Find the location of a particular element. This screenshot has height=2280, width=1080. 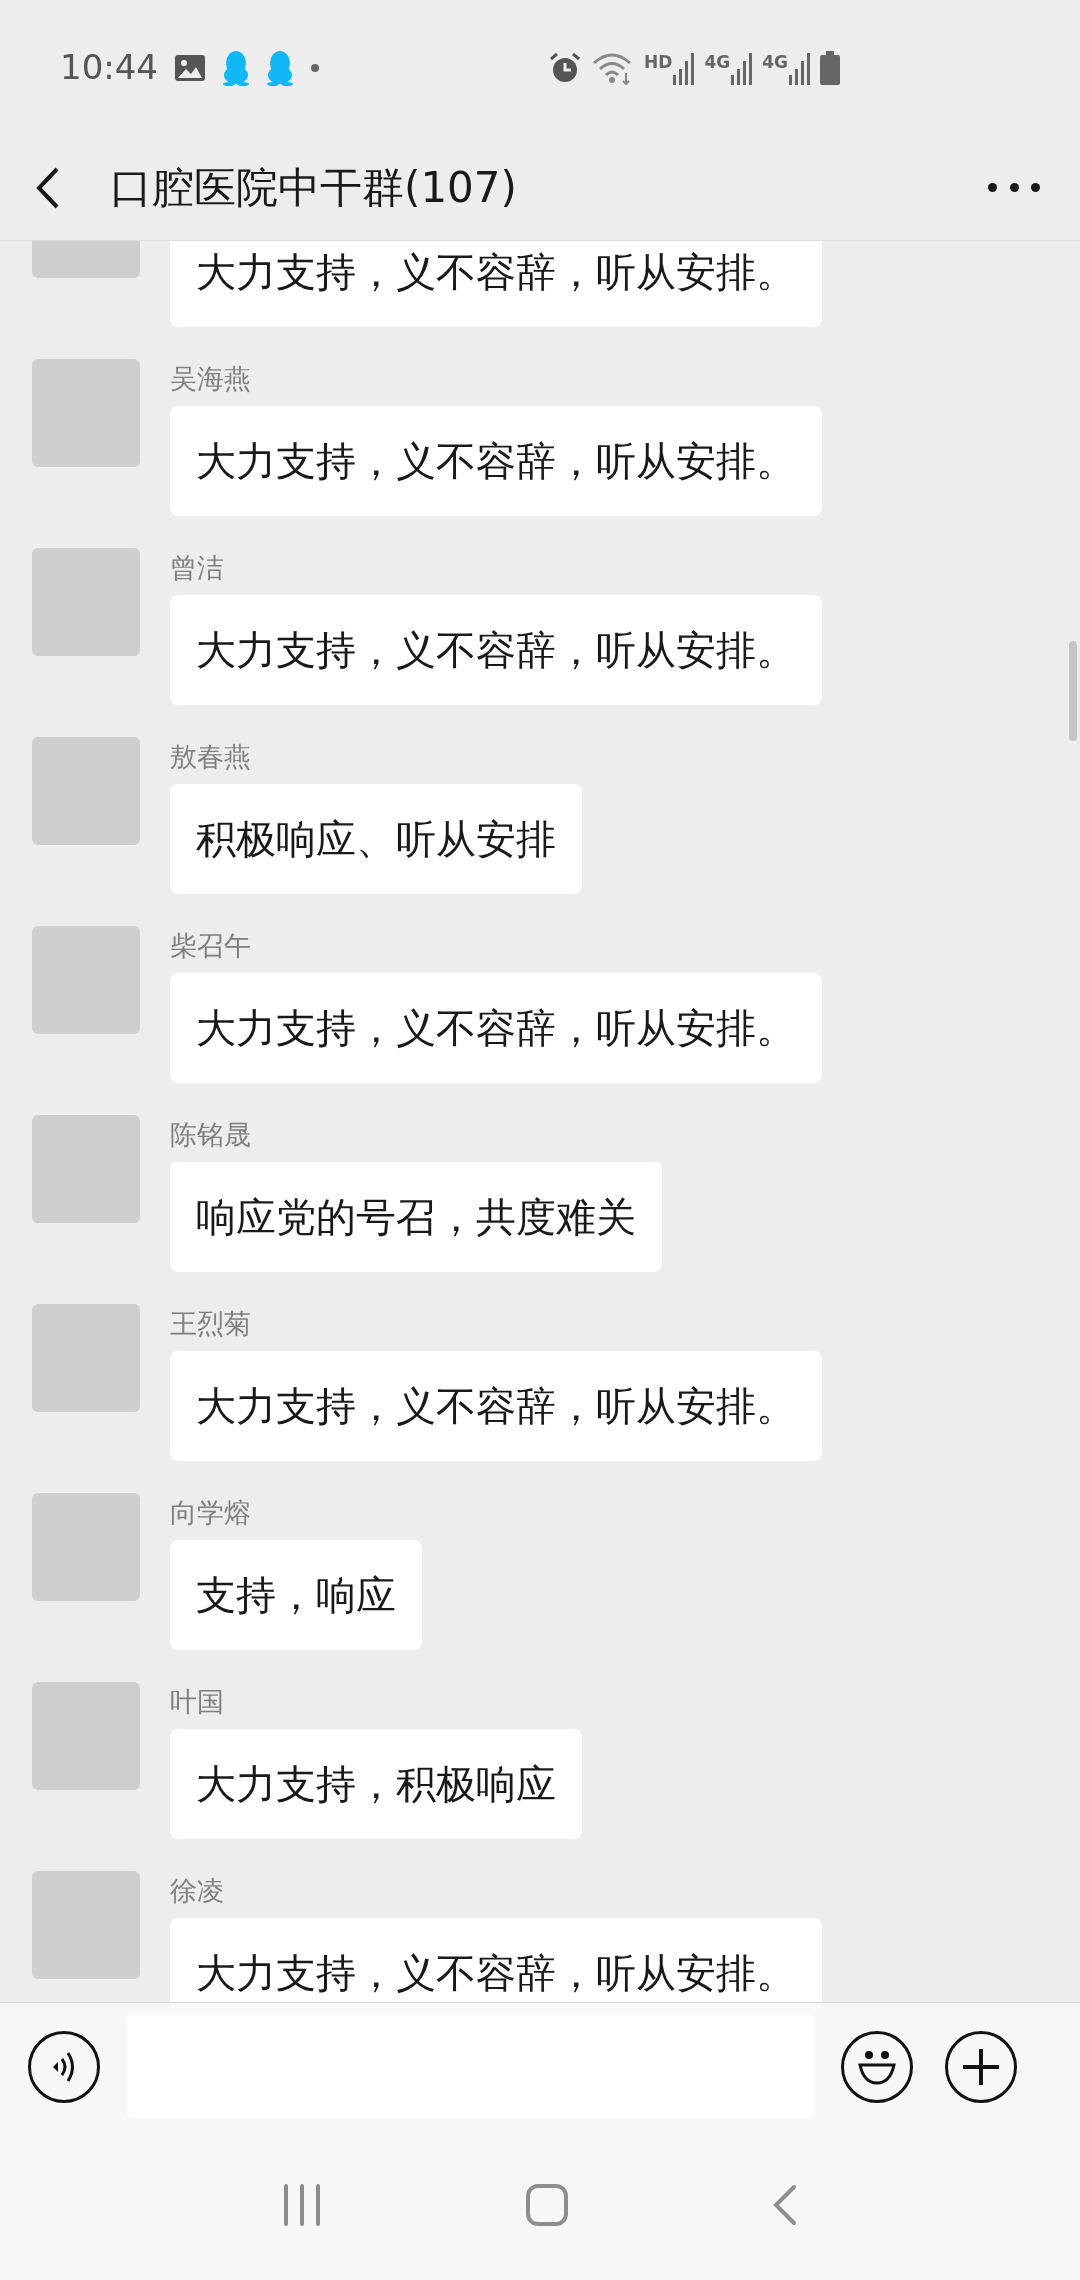

back-icon is located at coordinates (785, 2205).